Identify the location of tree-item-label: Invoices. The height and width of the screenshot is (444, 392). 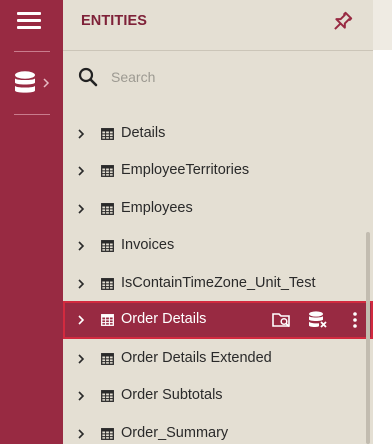
(148, 245).